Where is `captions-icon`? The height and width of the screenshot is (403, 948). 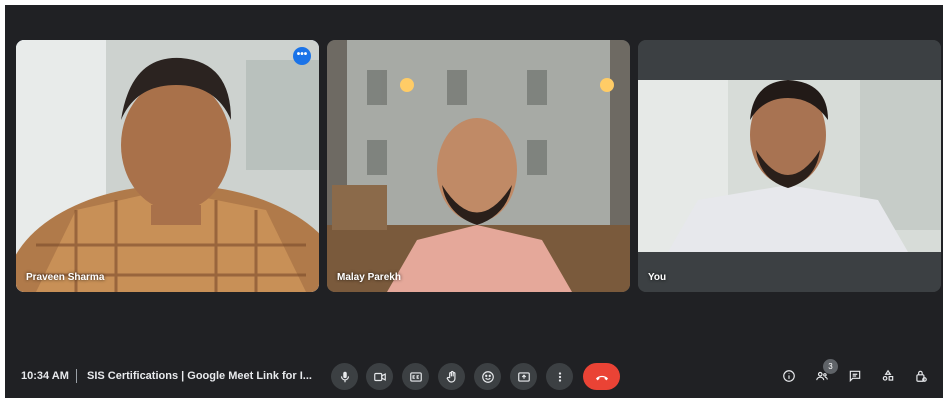
captions-icon is located at coordinates (415, 376).